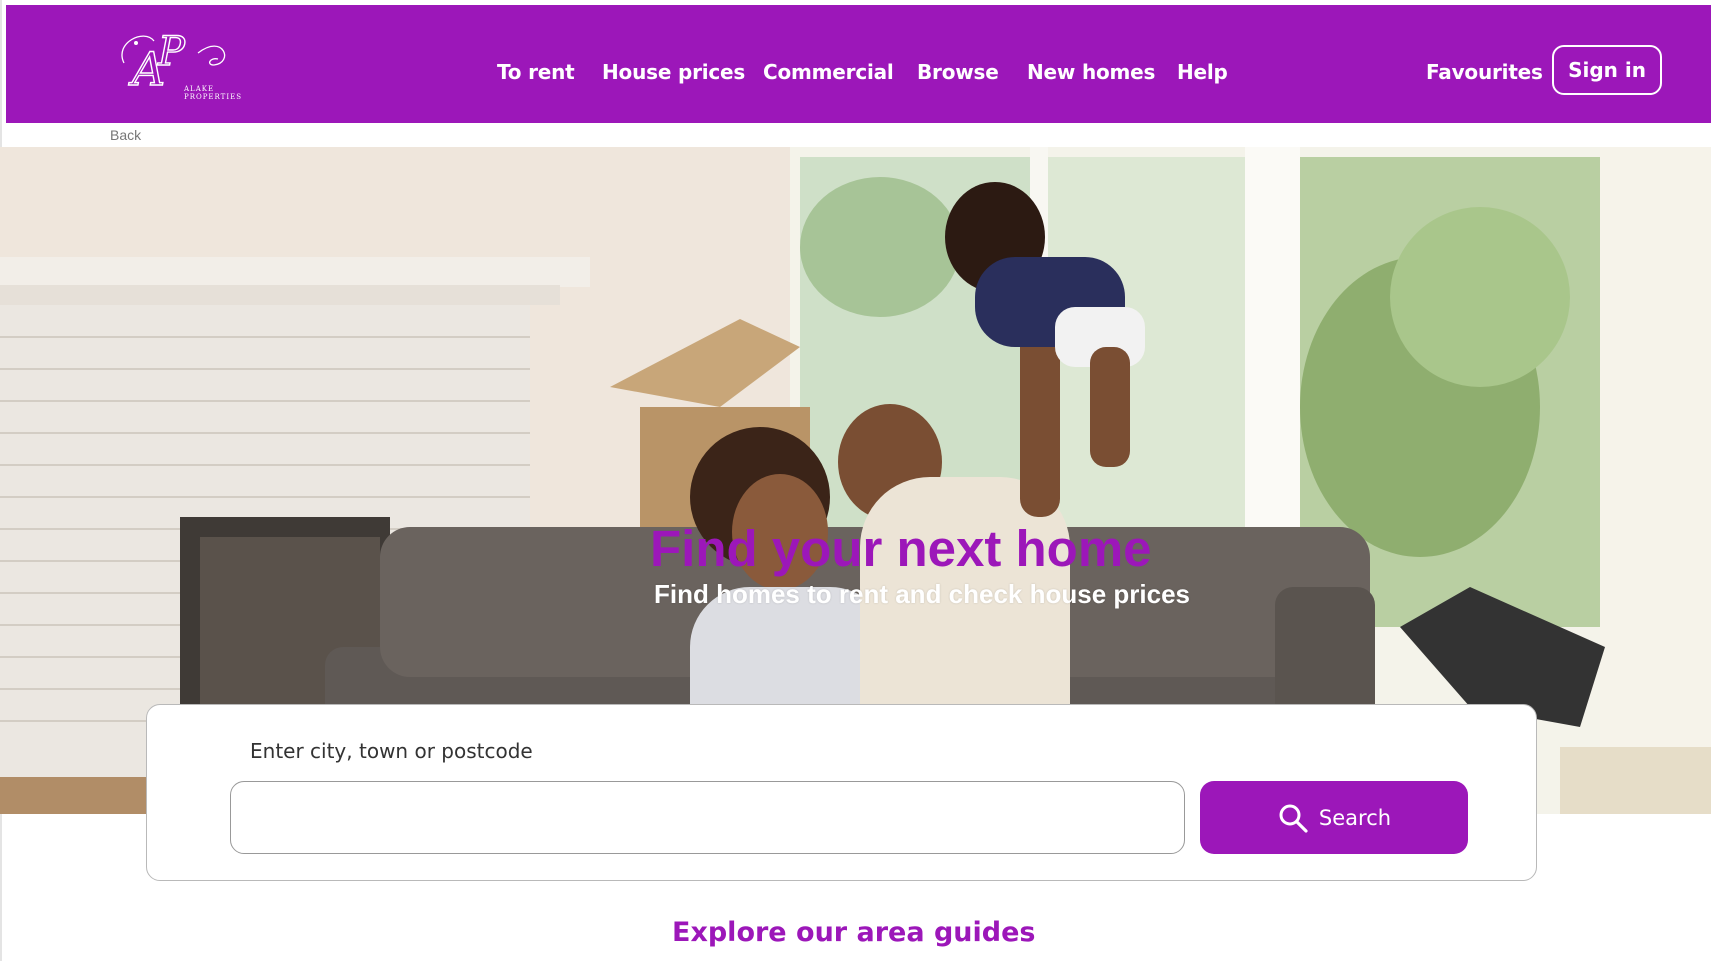 This screenshot has height=961, width=1711. I want to click on location-search-input, so click(707, 817).